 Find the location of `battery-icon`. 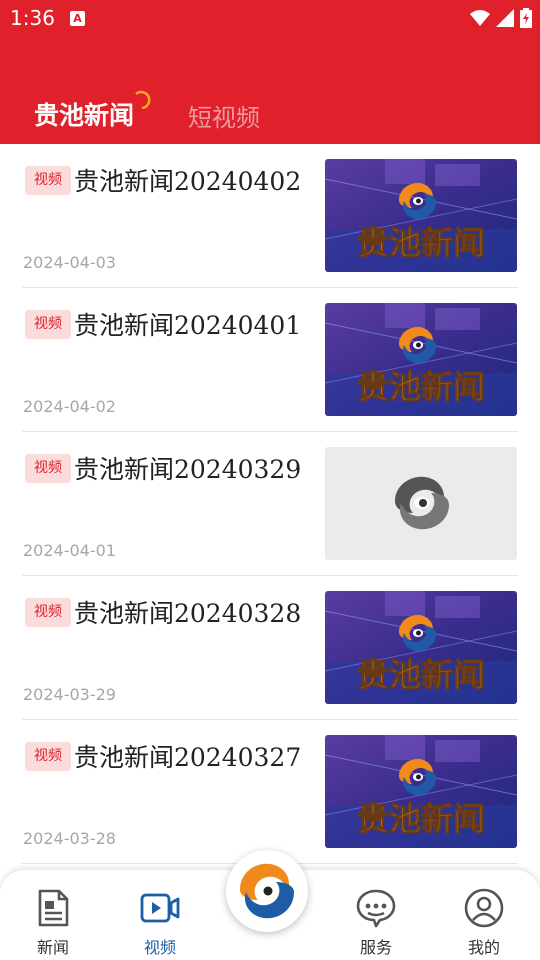

battery-icon is located at coordinates (526, 18).